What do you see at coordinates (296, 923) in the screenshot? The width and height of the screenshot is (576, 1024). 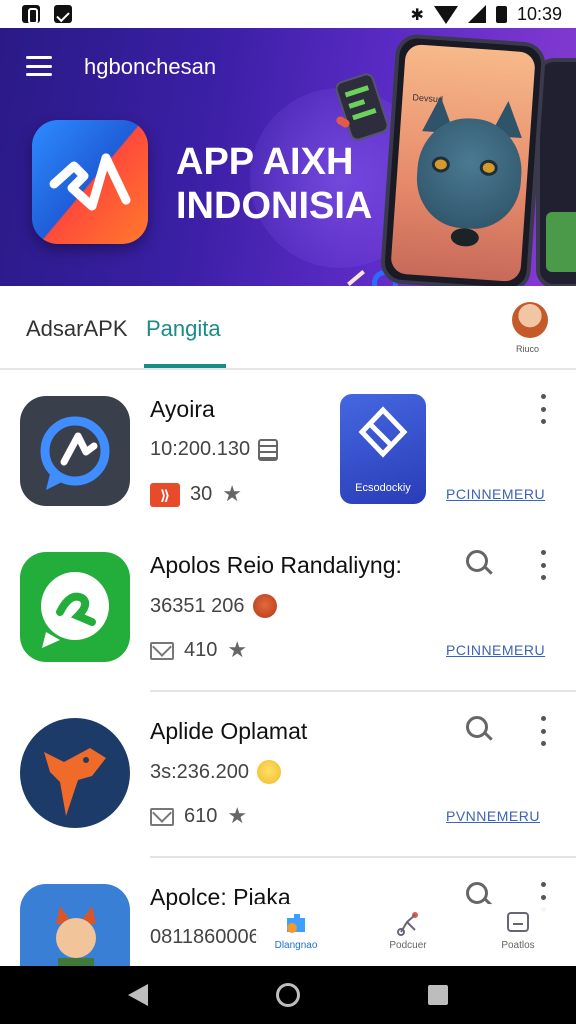 I see `puzzle-icon` at bounding box center [296, 923].